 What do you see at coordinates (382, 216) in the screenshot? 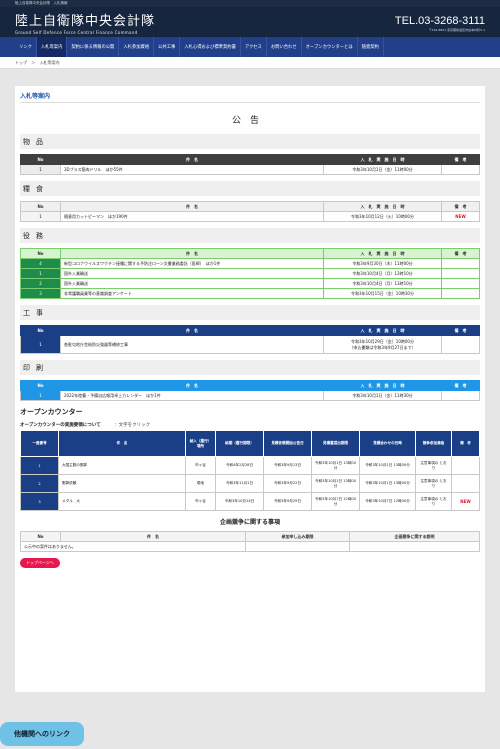
I see `row-date: 令和3年10月12日（火）10時00分` at bounding box center [382, 216].